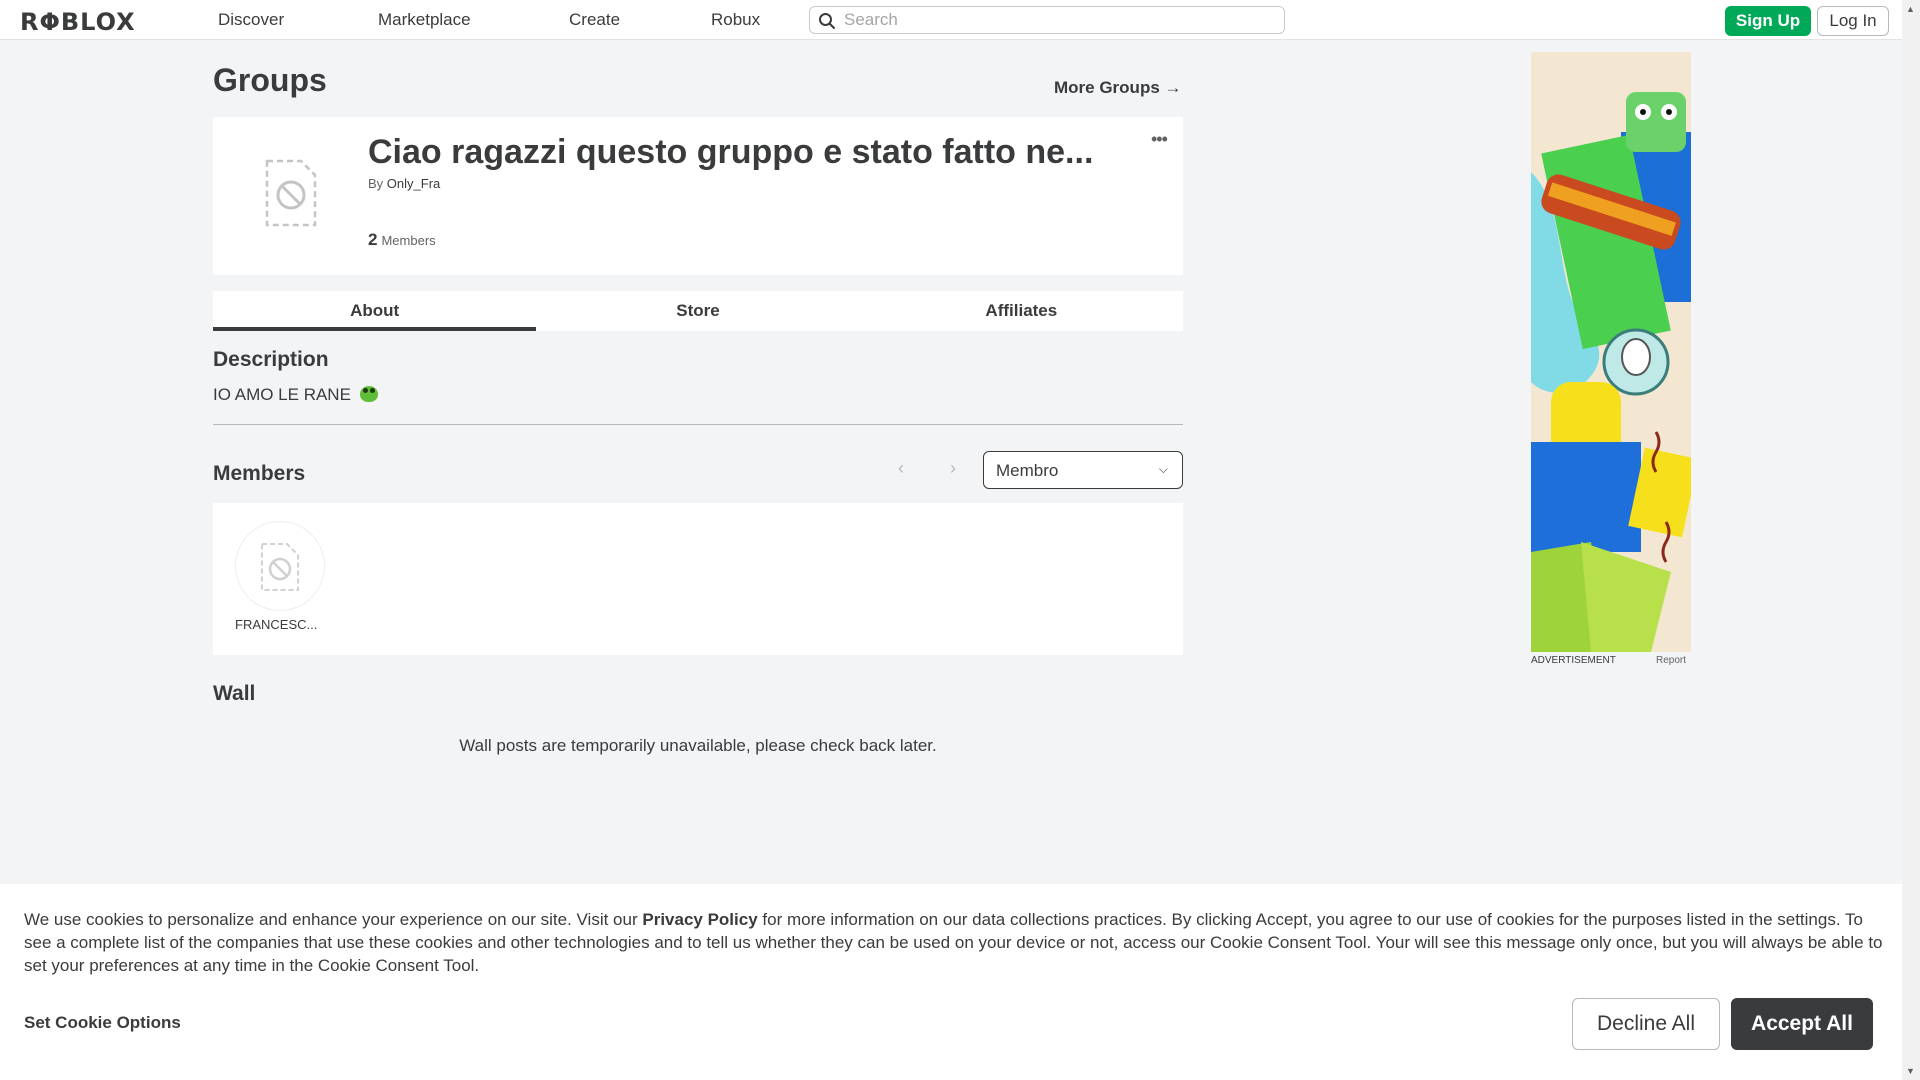 This screenshot has height=1080, width=1920. What do you see at coordinates (1159, 139) in the screenshot?
I see `more-options-icon: •••` at bounding box center [1159, 139].